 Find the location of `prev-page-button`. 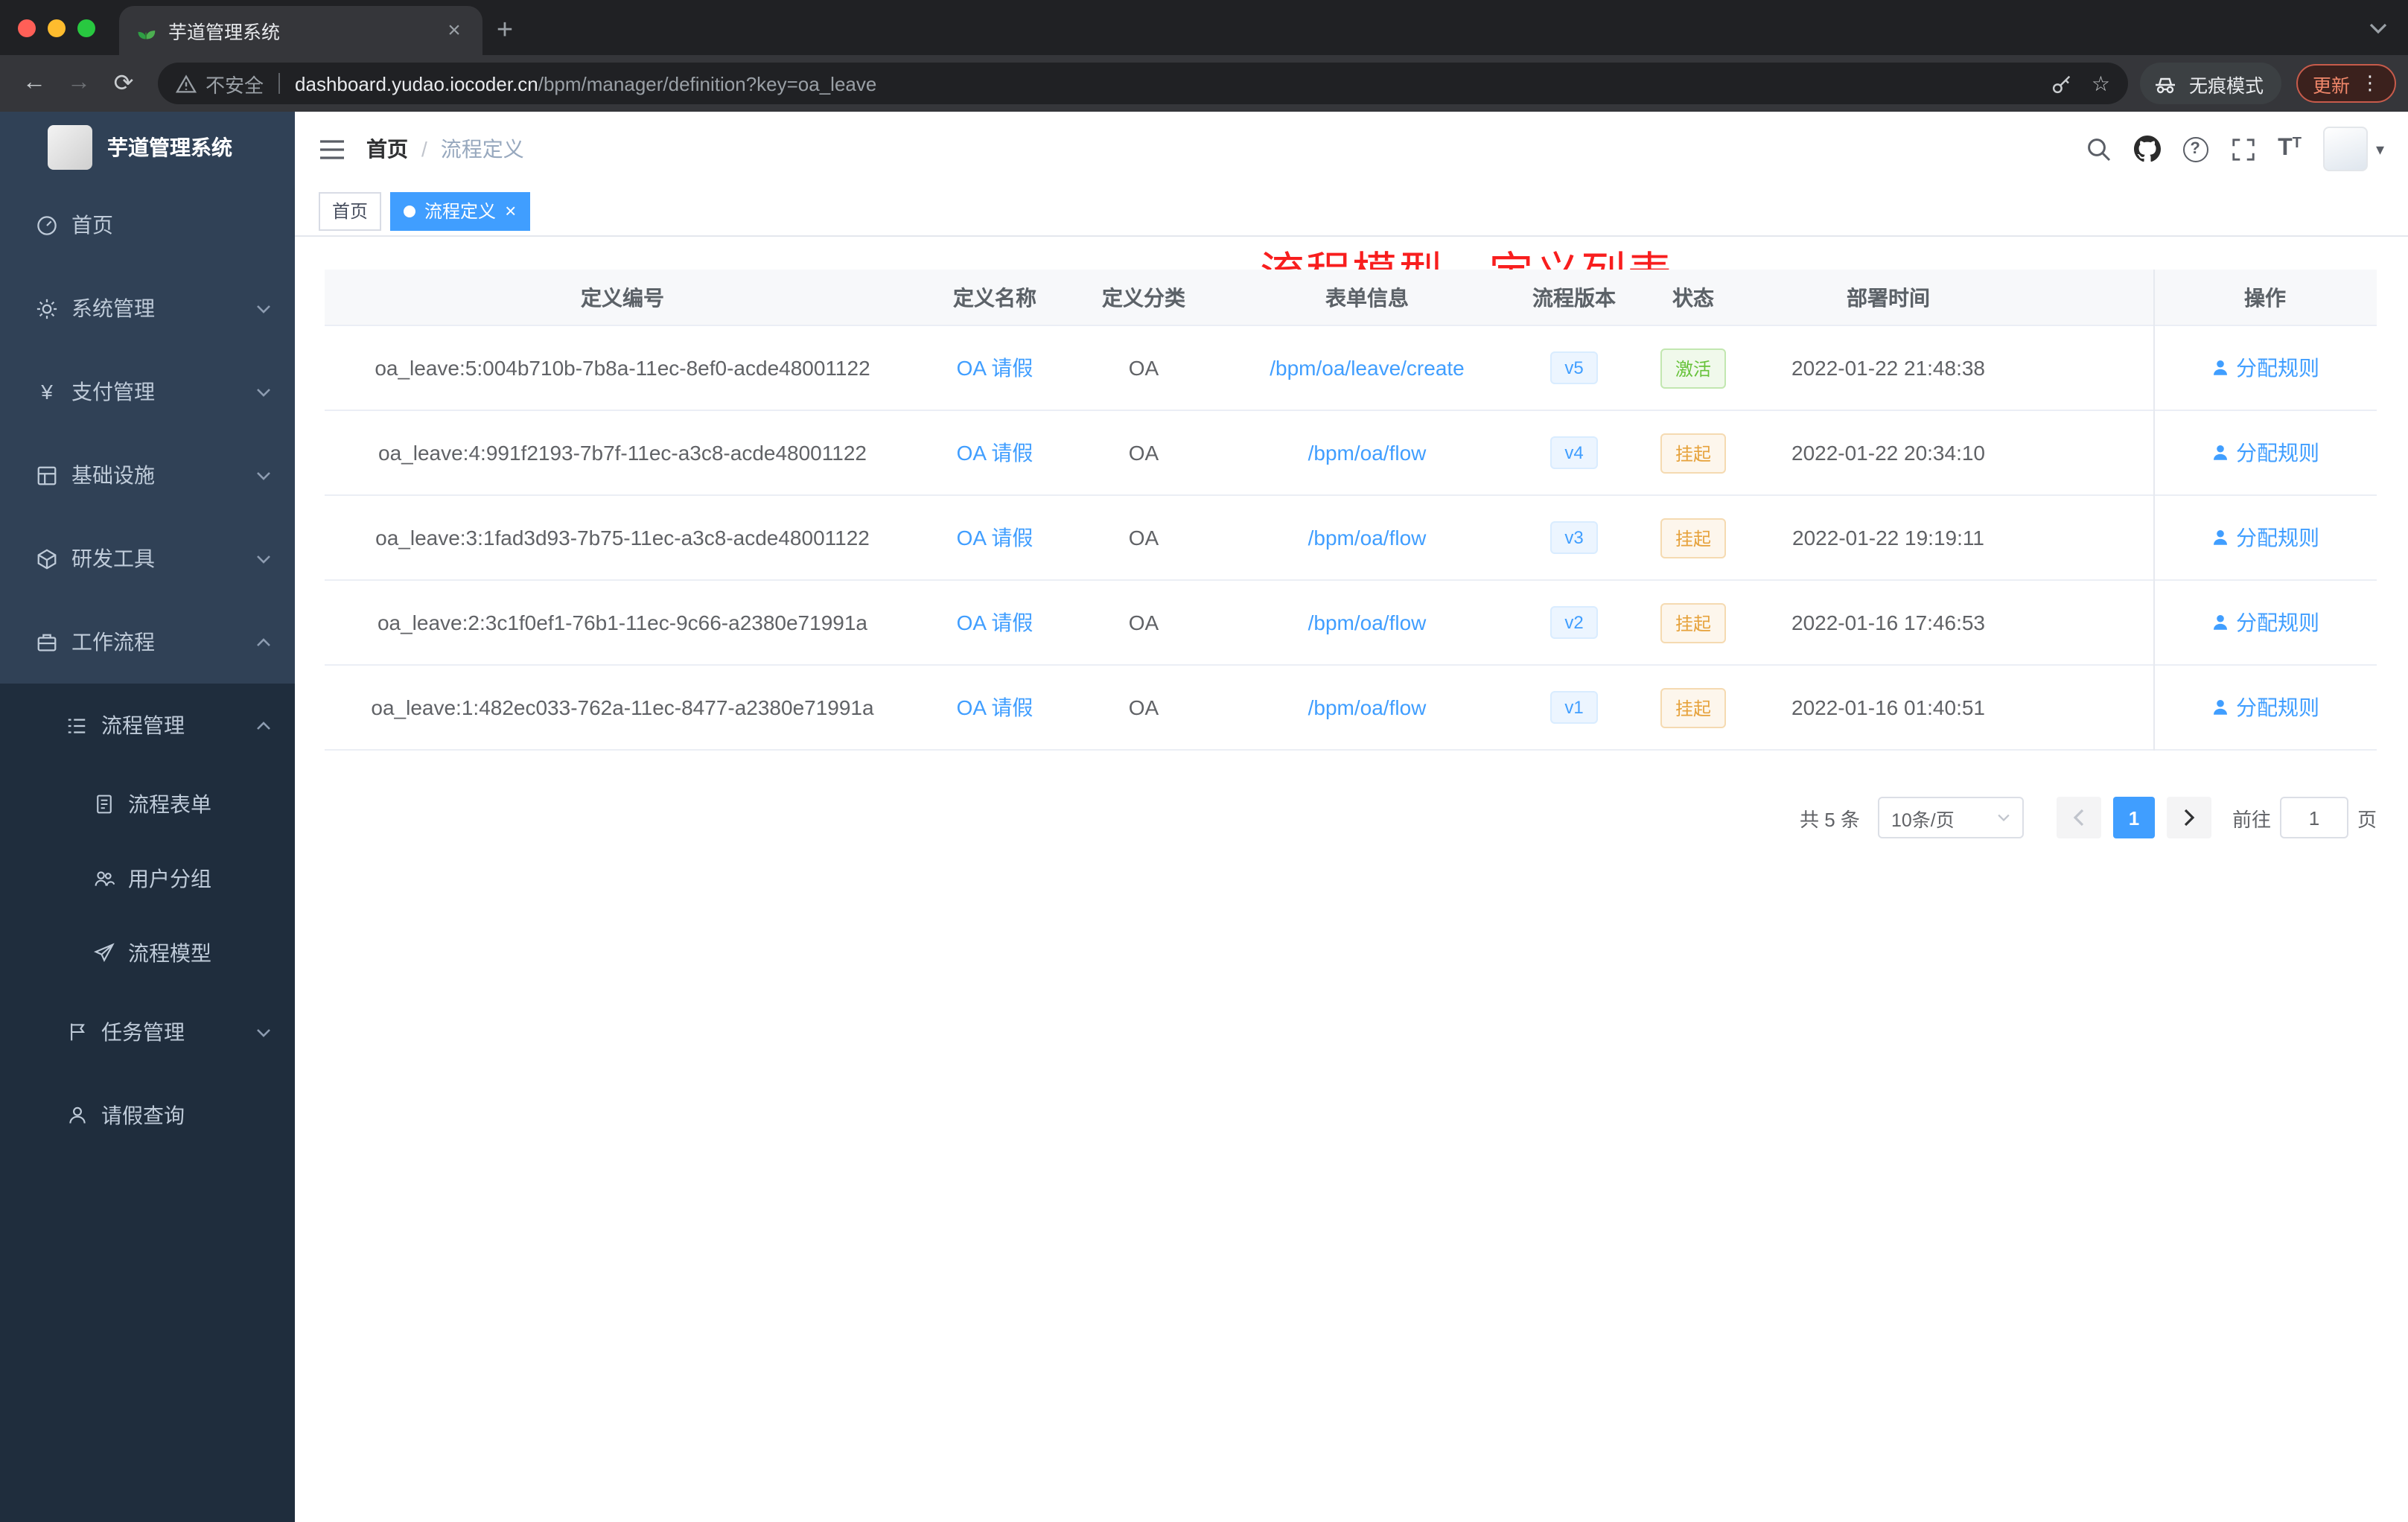

prev-page-button is located at coordinates (2078, 817).